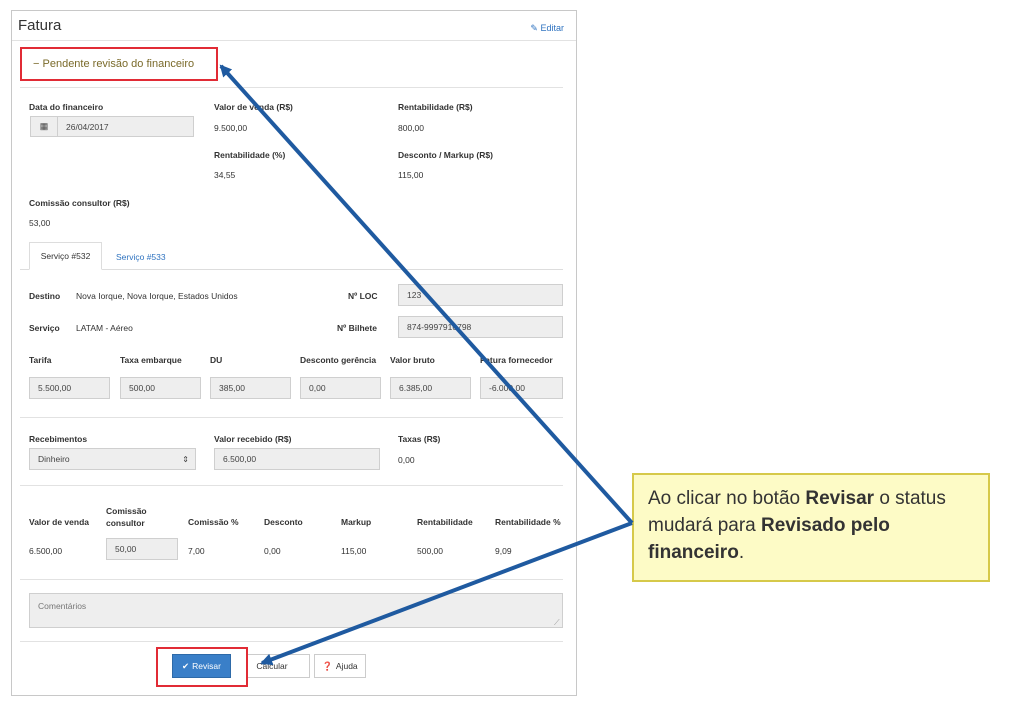  Describe the element at coordinates (446, 593) in the screenshot. I see `arrow-to-revisar-button` at that location.